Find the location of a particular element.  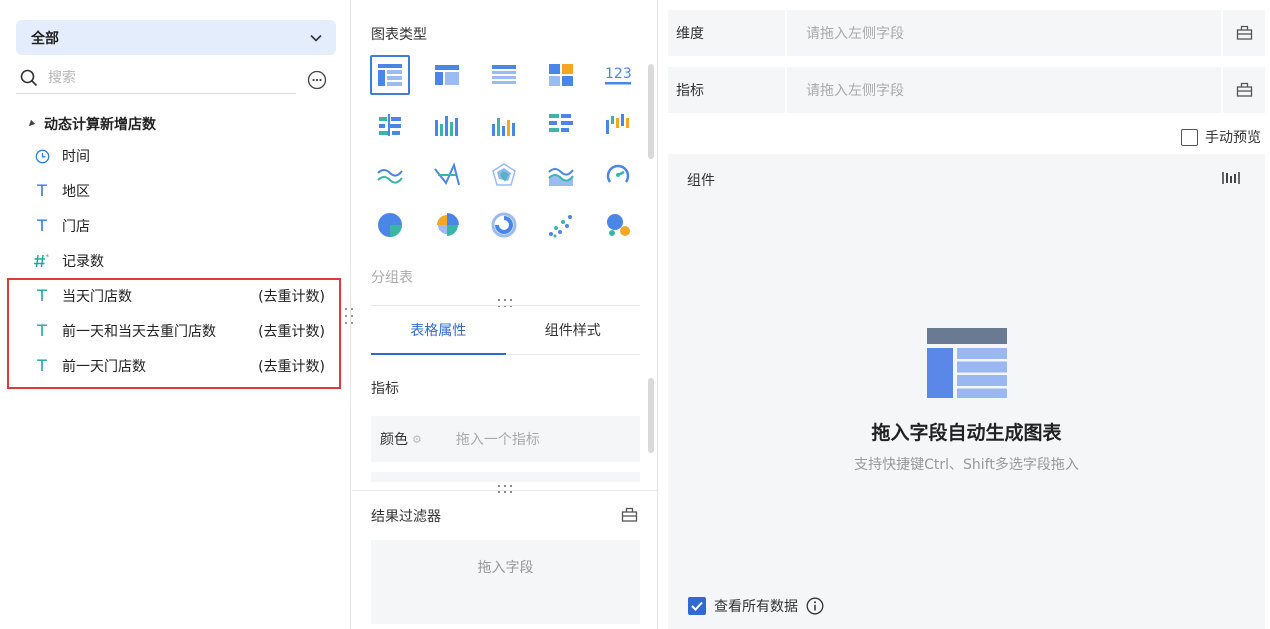

color-label: 颜色 is located at coordinates (394, 440).